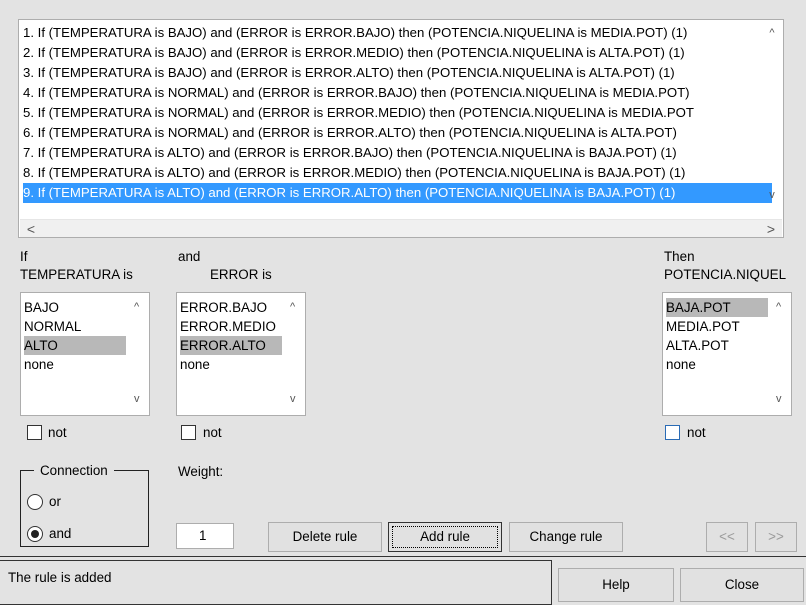 This screenshot has width=806, height=605. Describe the element at coordinates (34, 432) in the screenshot. I see `input1-not-checkbox` at that location.